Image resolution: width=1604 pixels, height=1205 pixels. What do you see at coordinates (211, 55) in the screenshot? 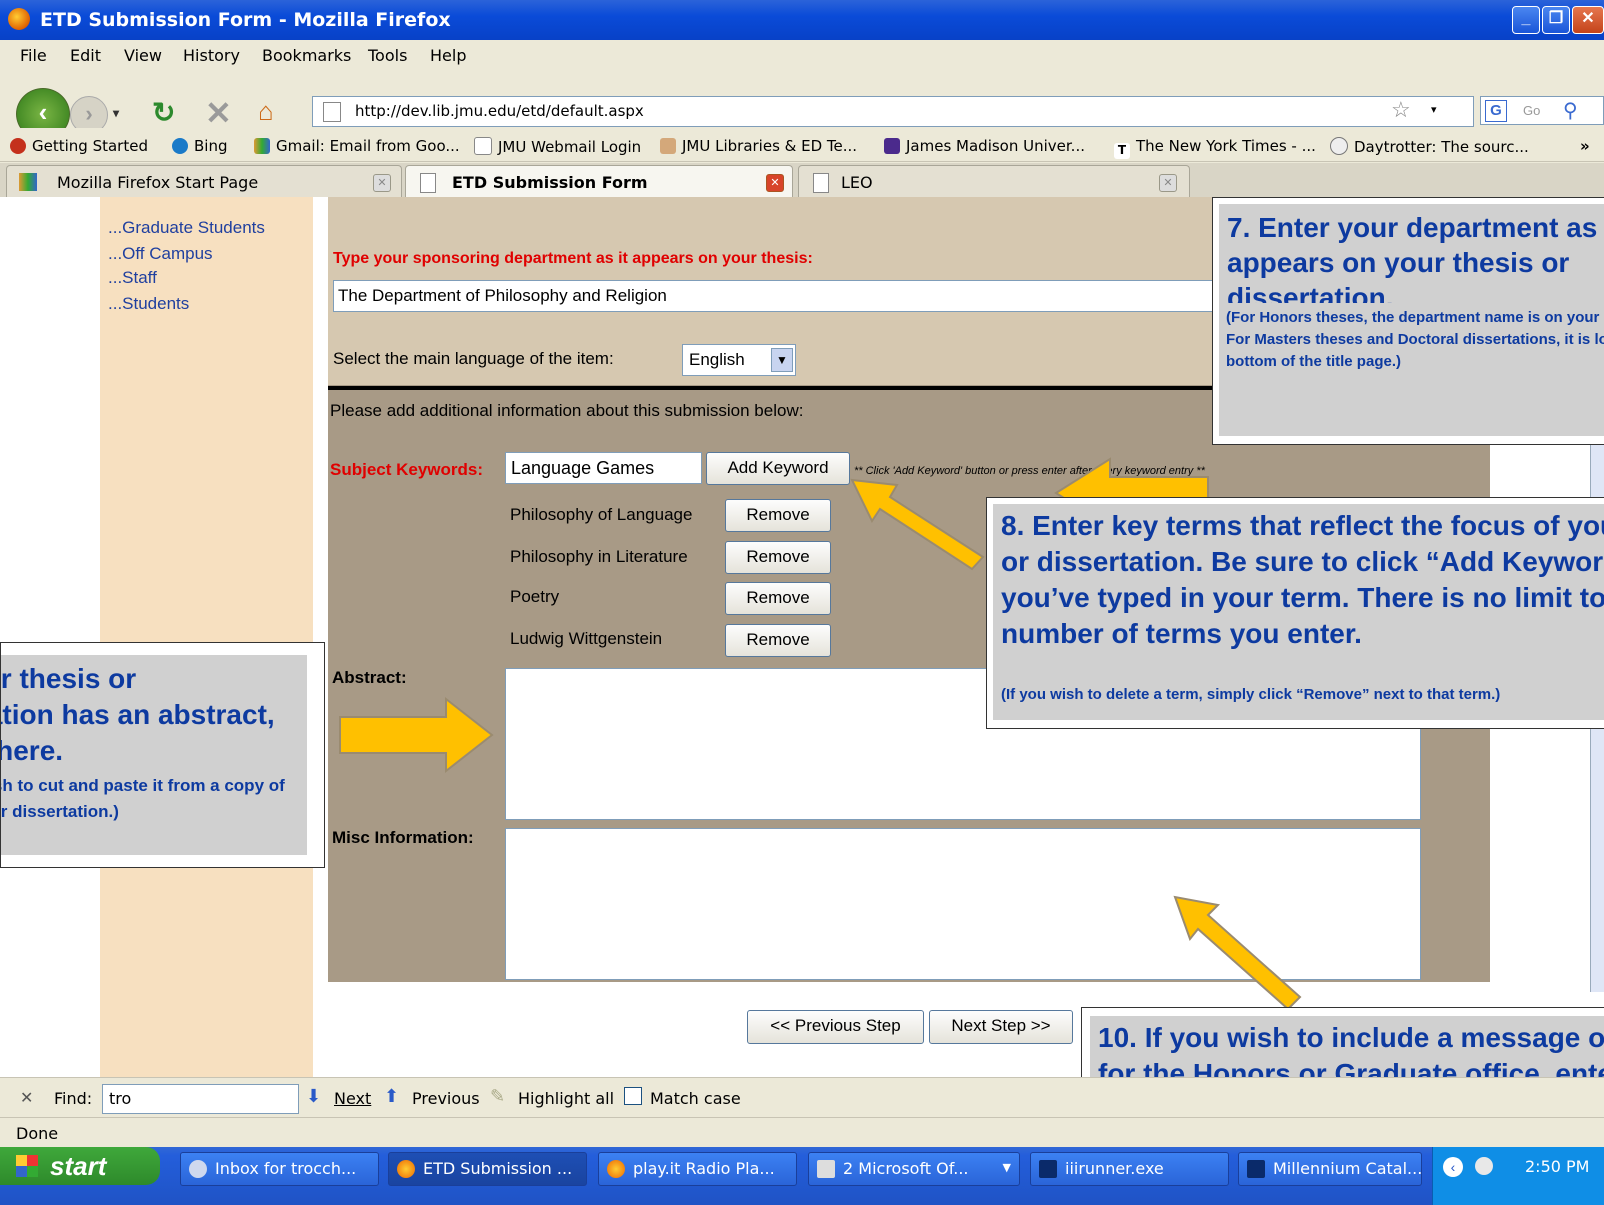
I see `menu-history: History` at bounding box center [211, 55].